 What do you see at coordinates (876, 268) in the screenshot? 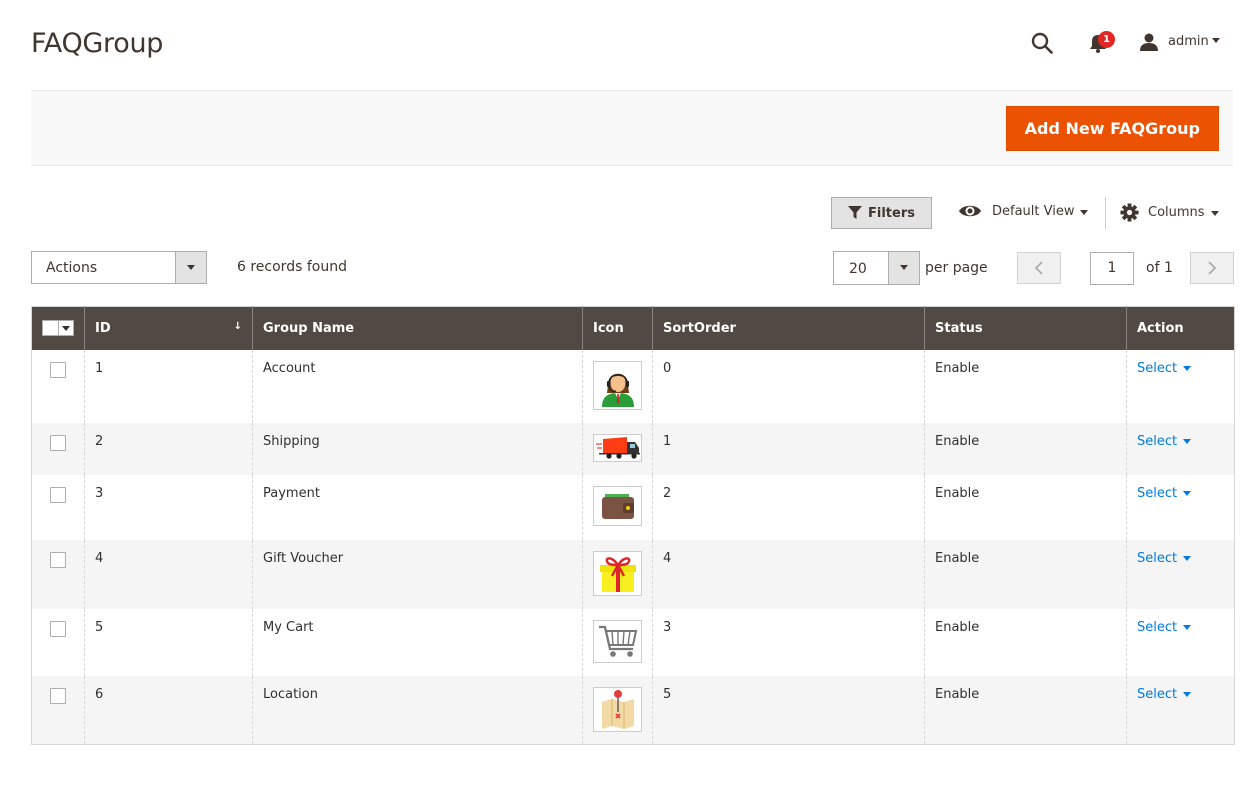
I see `per-page-select: 20` at bounding box center [876, 268].